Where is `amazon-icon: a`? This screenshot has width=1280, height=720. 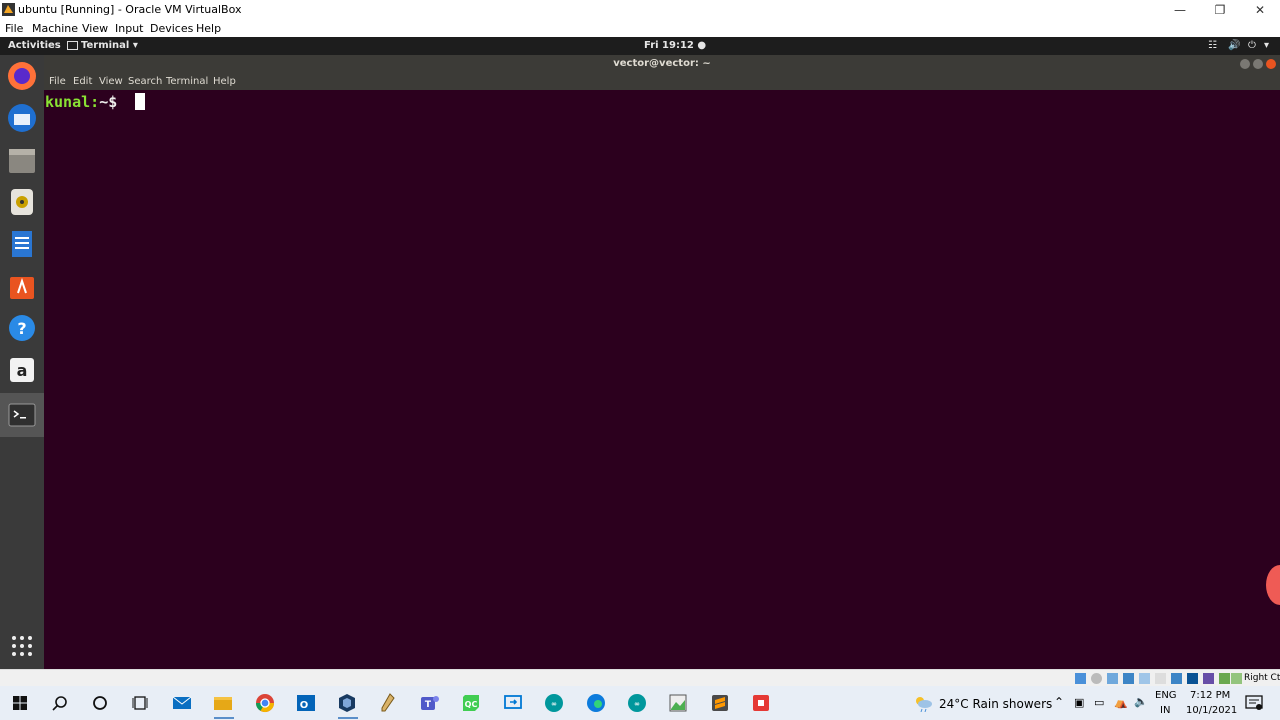 amazon-icon: a is located at coordinates (22, 370).